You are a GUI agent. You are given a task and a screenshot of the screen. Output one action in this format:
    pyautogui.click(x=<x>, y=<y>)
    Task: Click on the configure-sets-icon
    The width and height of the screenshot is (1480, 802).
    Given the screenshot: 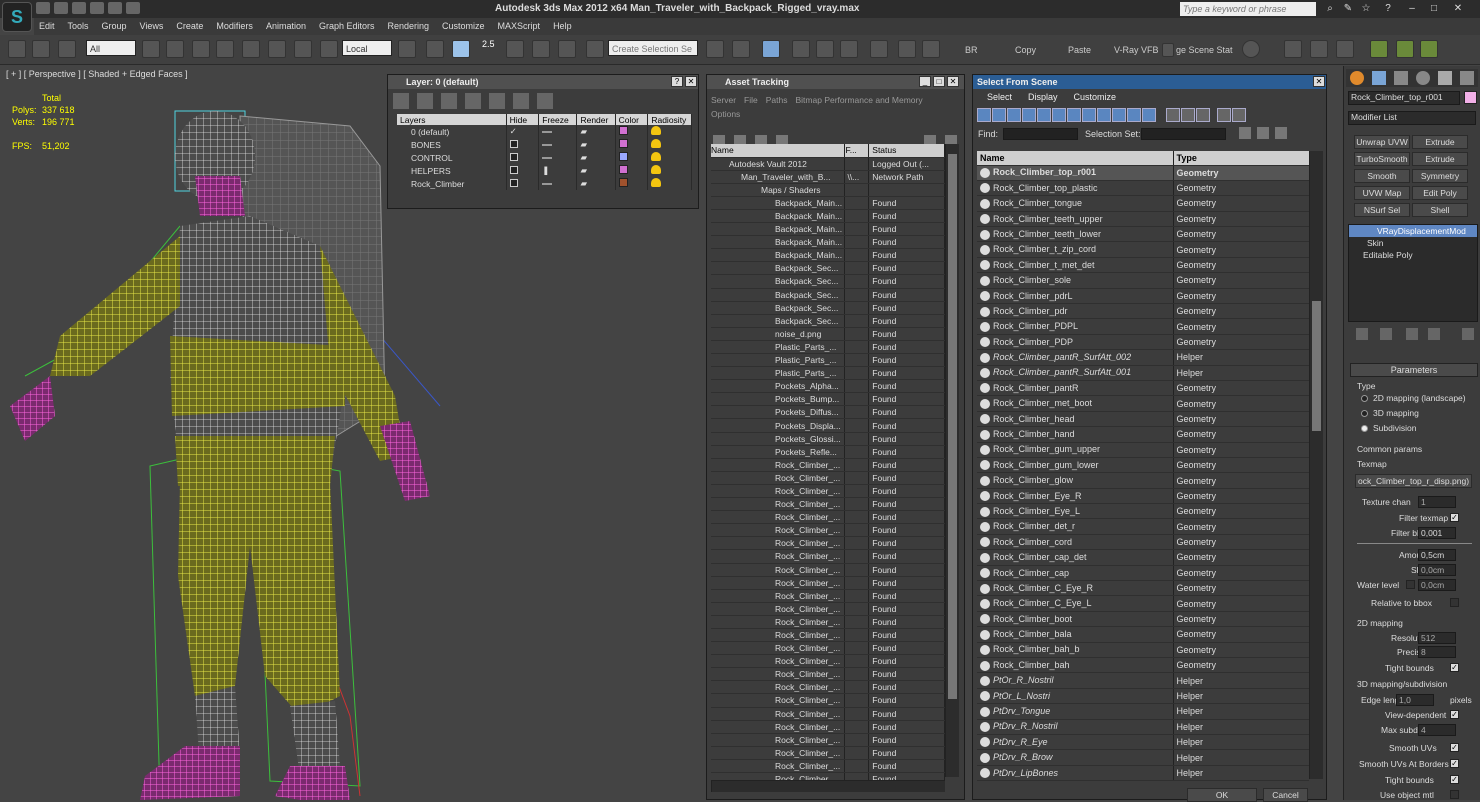 What is the action you would take?
    pyautogui.click(x=1468, y=334)
    